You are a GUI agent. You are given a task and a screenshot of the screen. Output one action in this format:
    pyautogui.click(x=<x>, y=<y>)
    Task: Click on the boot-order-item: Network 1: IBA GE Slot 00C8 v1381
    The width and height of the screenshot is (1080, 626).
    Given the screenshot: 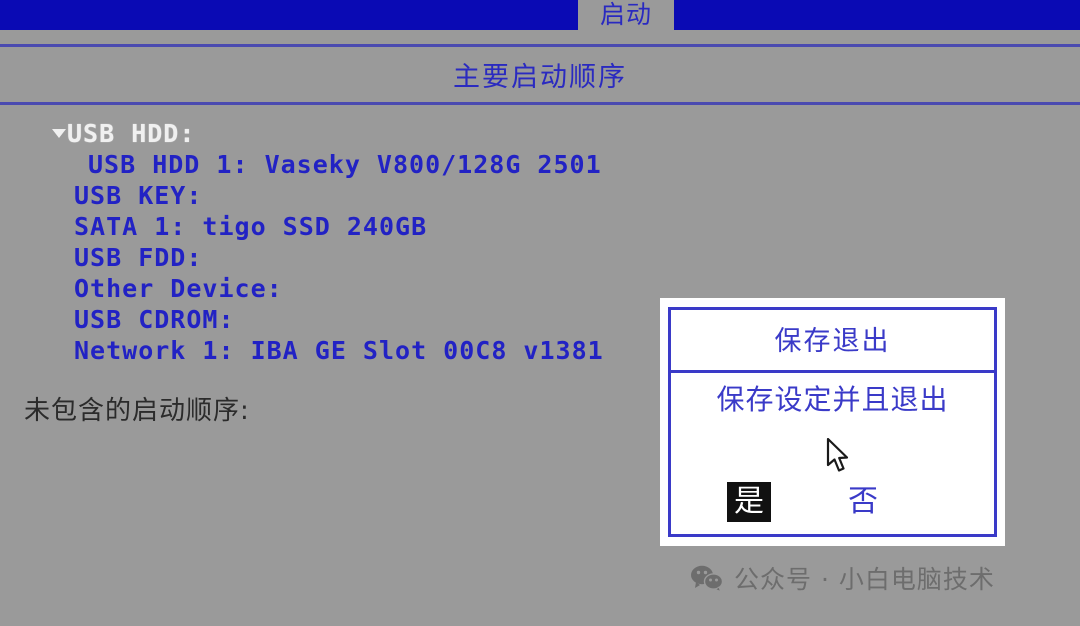 What is the action you would take?
    pyautogui.click(x=328, y=350)
    